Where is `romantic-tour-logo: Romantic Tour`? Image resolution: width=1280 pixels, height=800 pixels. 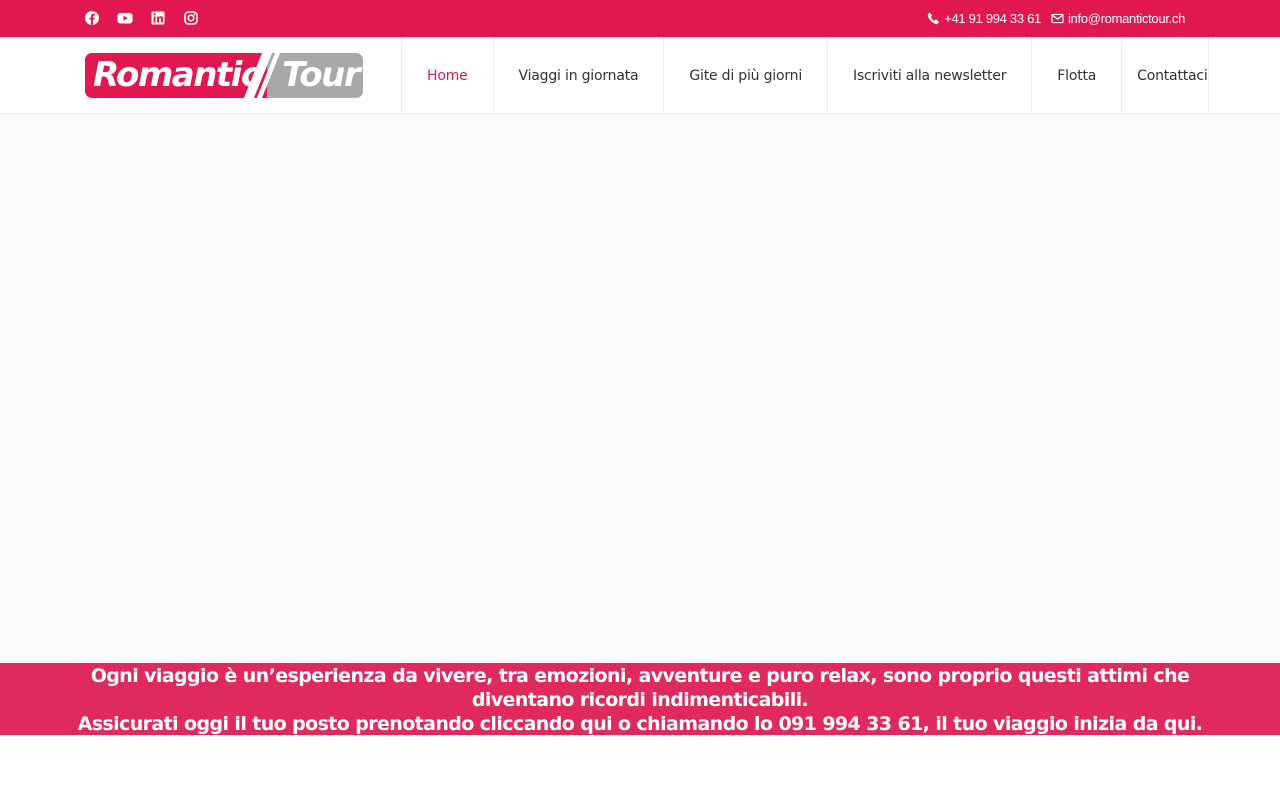
romantic-tour-logo: Romantic Tour is located at coordinates (224, 75).